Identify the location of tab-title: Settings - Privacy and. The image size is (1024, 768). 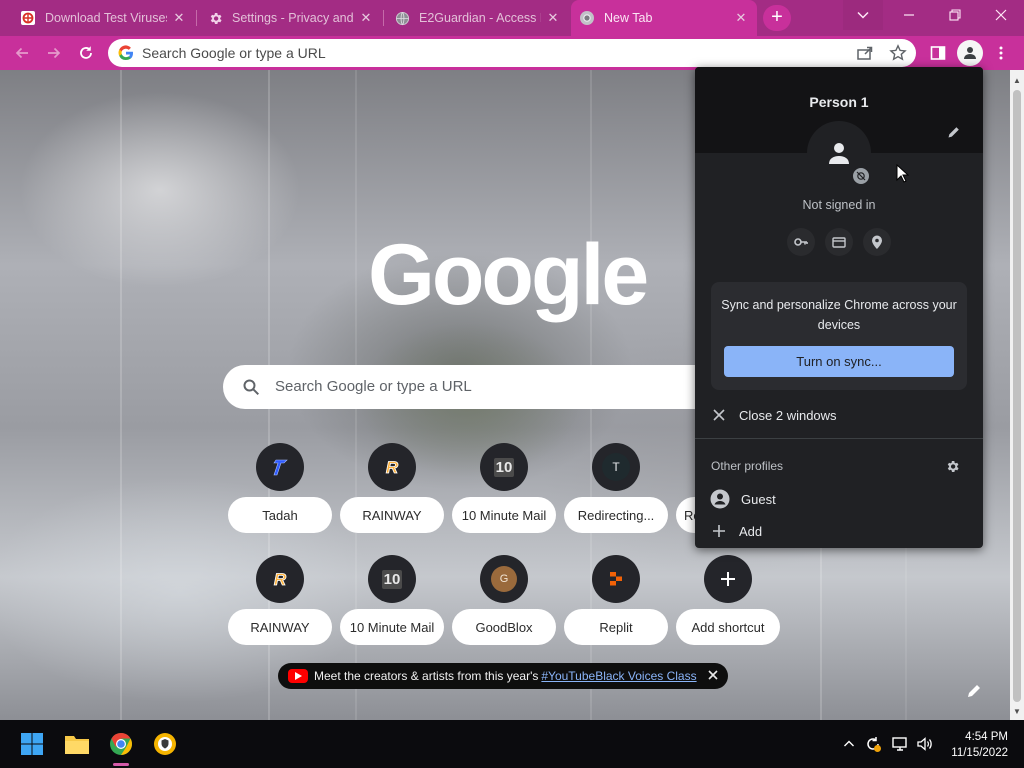
(293, 18).